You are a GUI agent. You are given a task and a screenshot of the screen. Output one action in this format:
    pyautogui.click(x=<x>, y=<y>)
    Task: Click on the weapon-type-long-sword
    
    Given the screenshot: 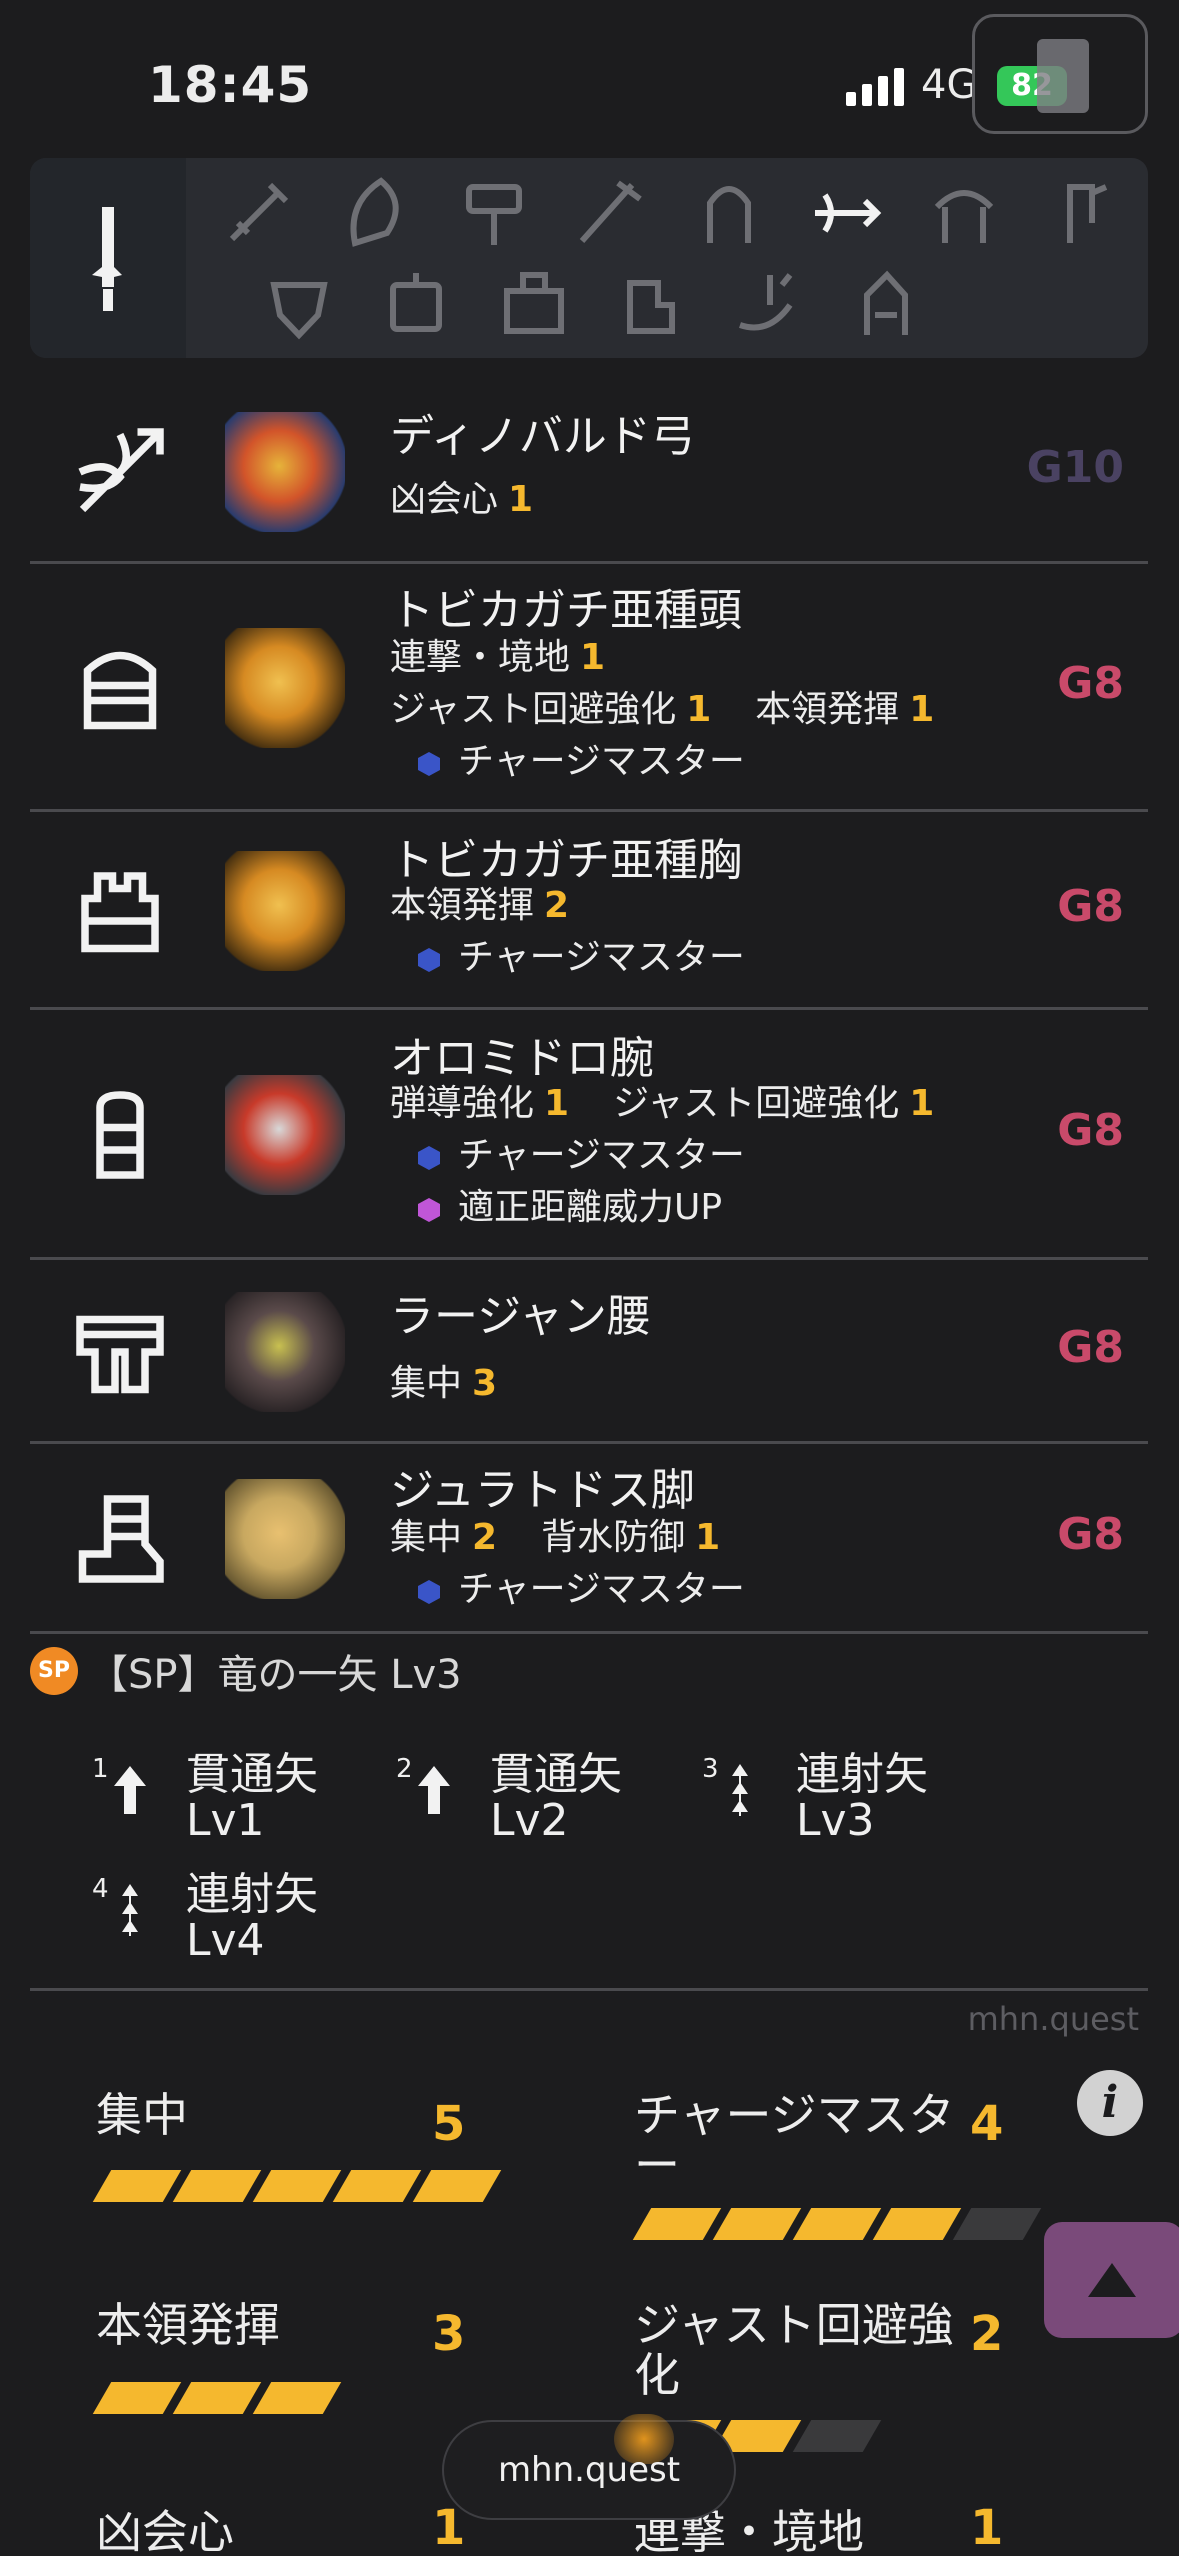 What is the action you would take?
    pyautogui.click(x=612, y=212)
    